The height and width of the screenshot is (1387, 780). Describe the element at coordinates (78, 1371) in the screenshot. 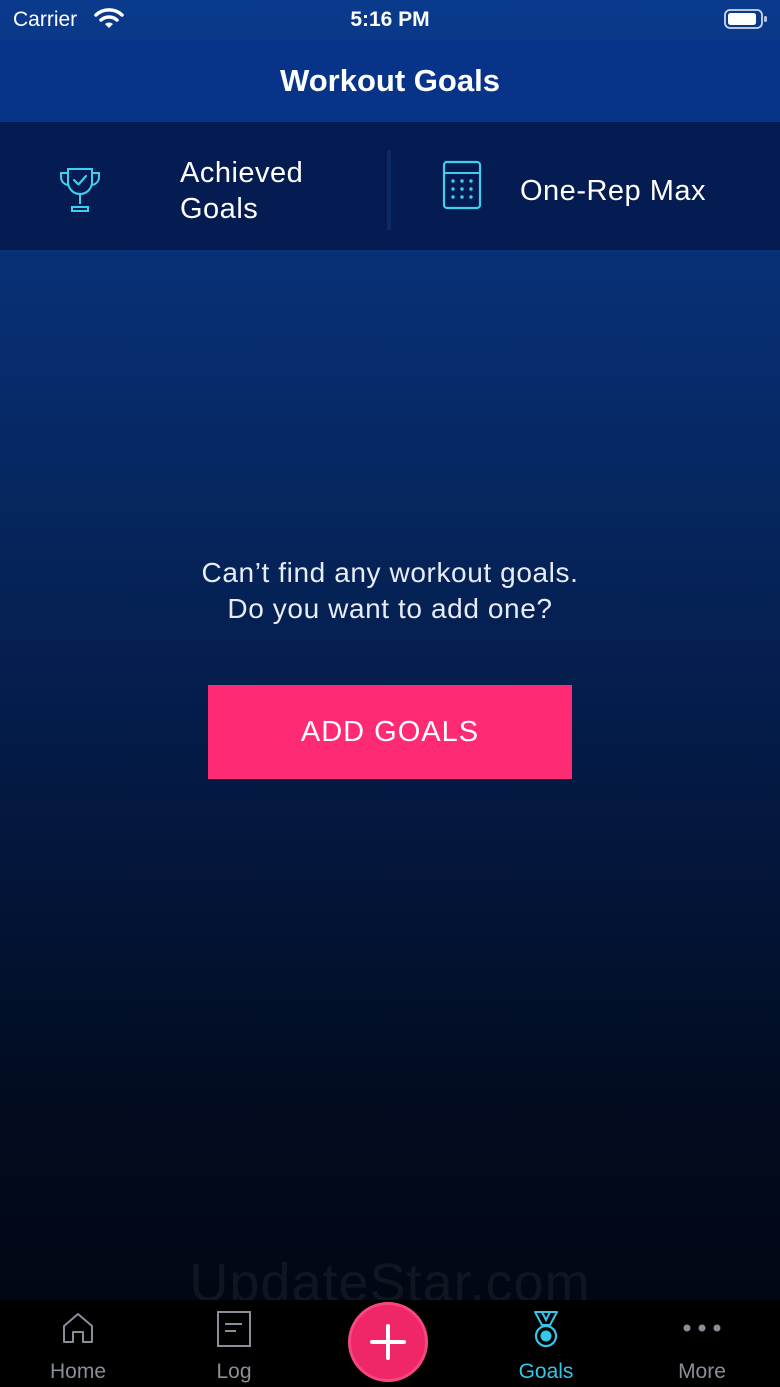

I see `tab-home-label: Home` at that location.